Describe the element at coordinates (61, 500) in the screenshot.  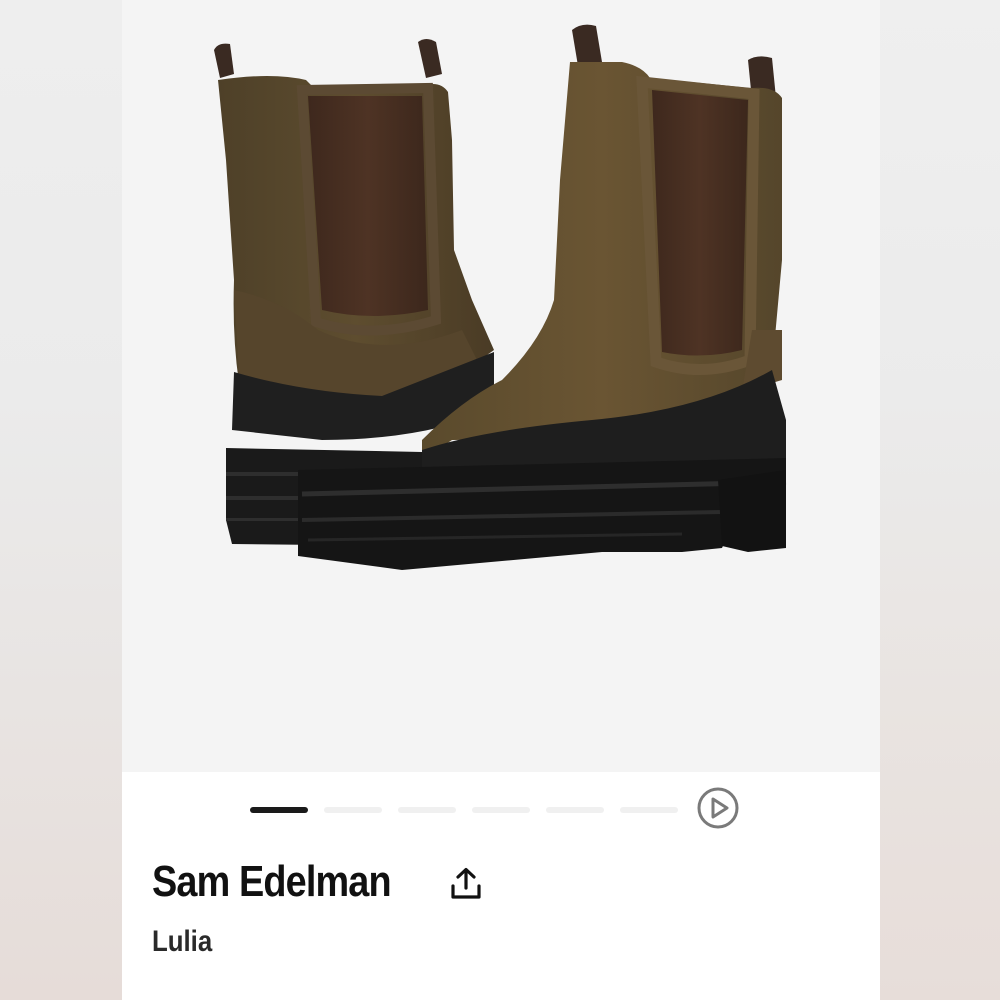
I see `left-blur-backdrop` at that location.